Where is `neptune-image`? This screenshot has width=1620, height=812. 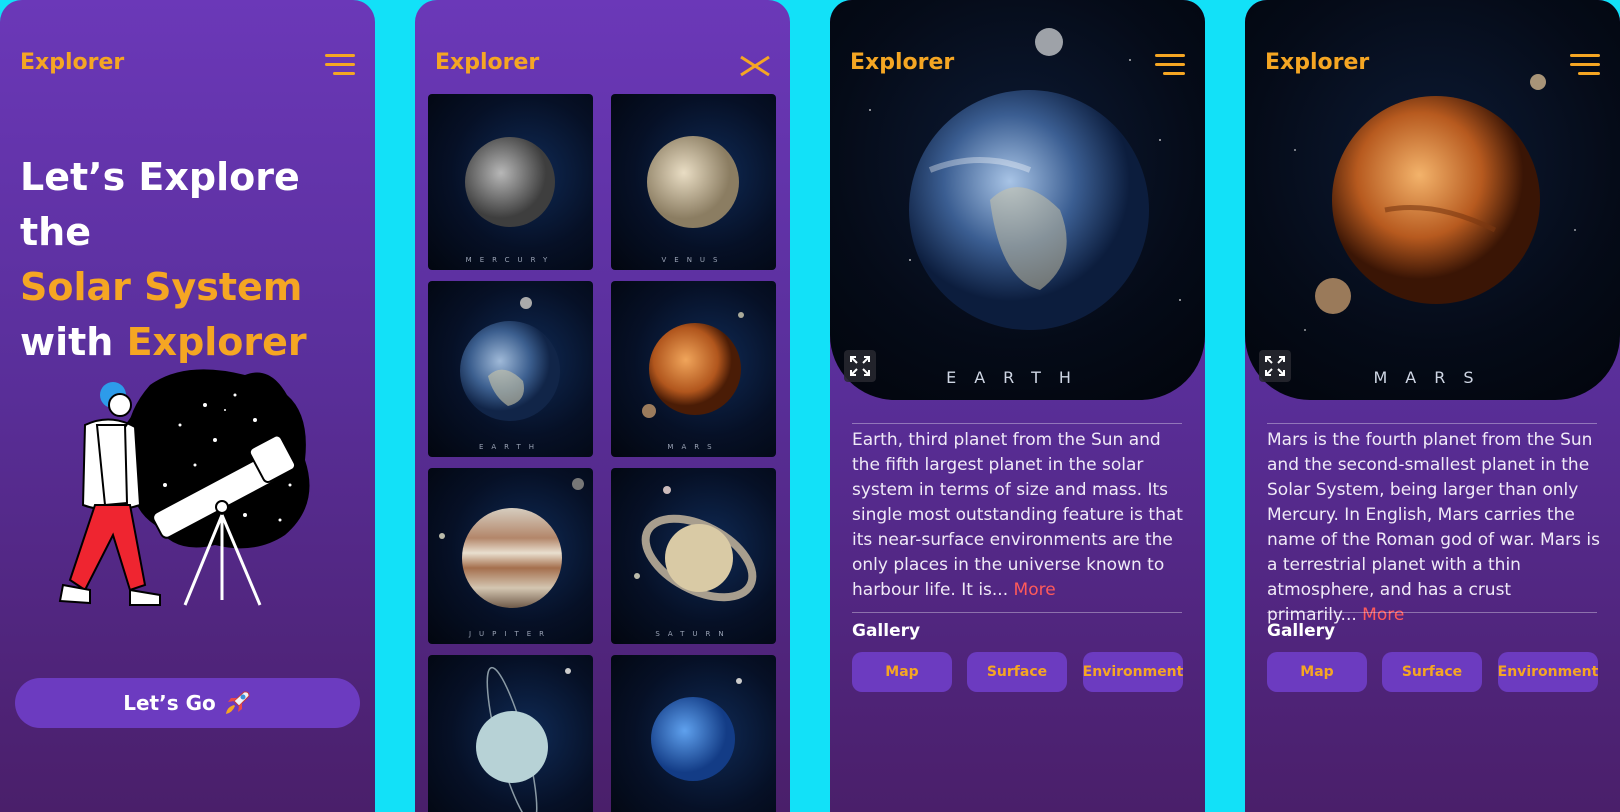
neptune-image is located at coordinates (696, 729).